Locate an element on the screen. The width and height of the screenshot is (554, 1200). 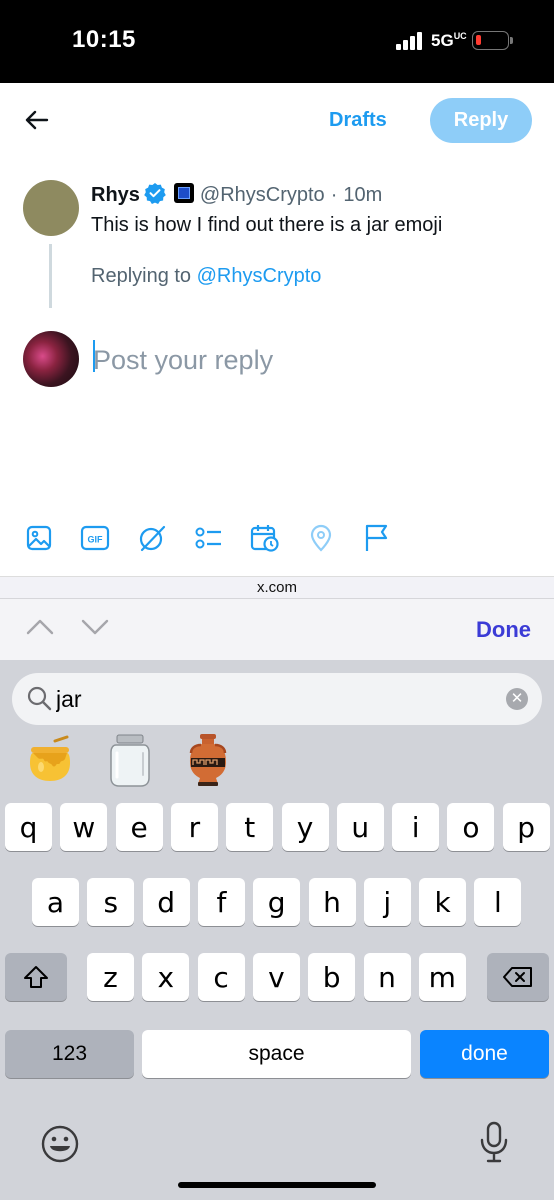
key-z: z is located at coordinates (110, 977).